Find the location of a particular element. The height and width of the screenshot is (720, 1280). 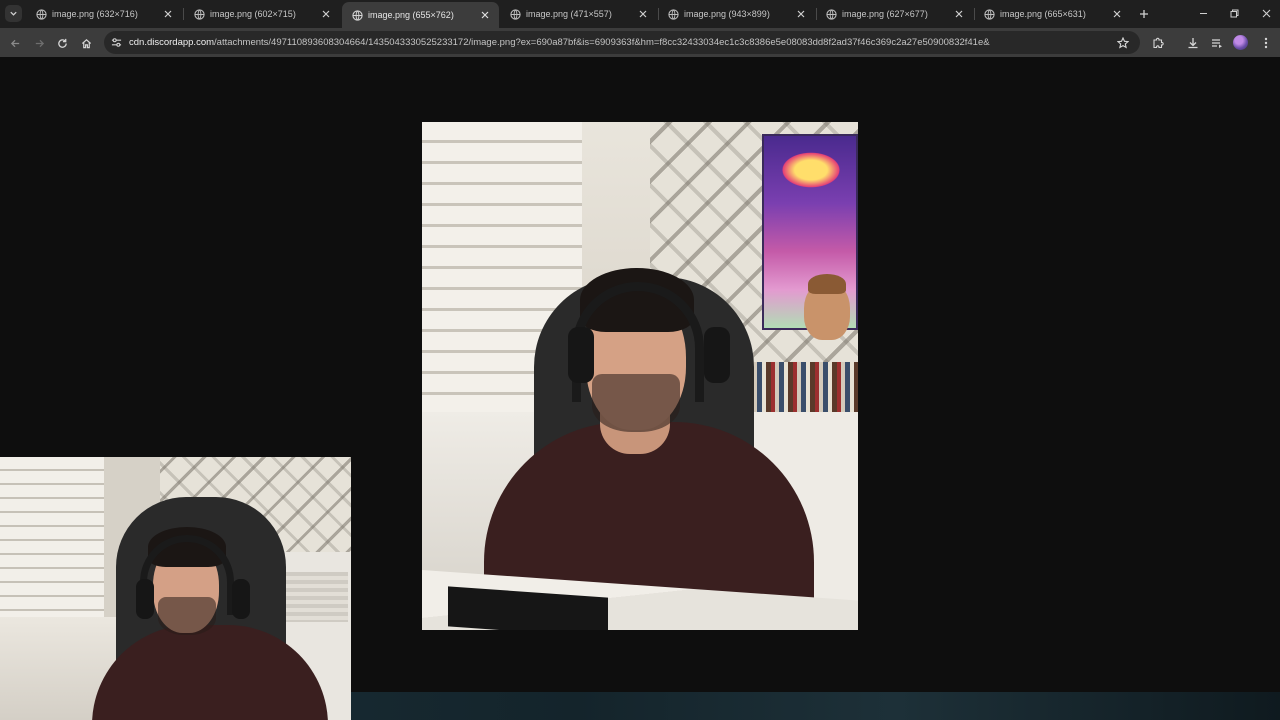

tab-image-6: image.png (627×677) is located at coordinates (894, 14).